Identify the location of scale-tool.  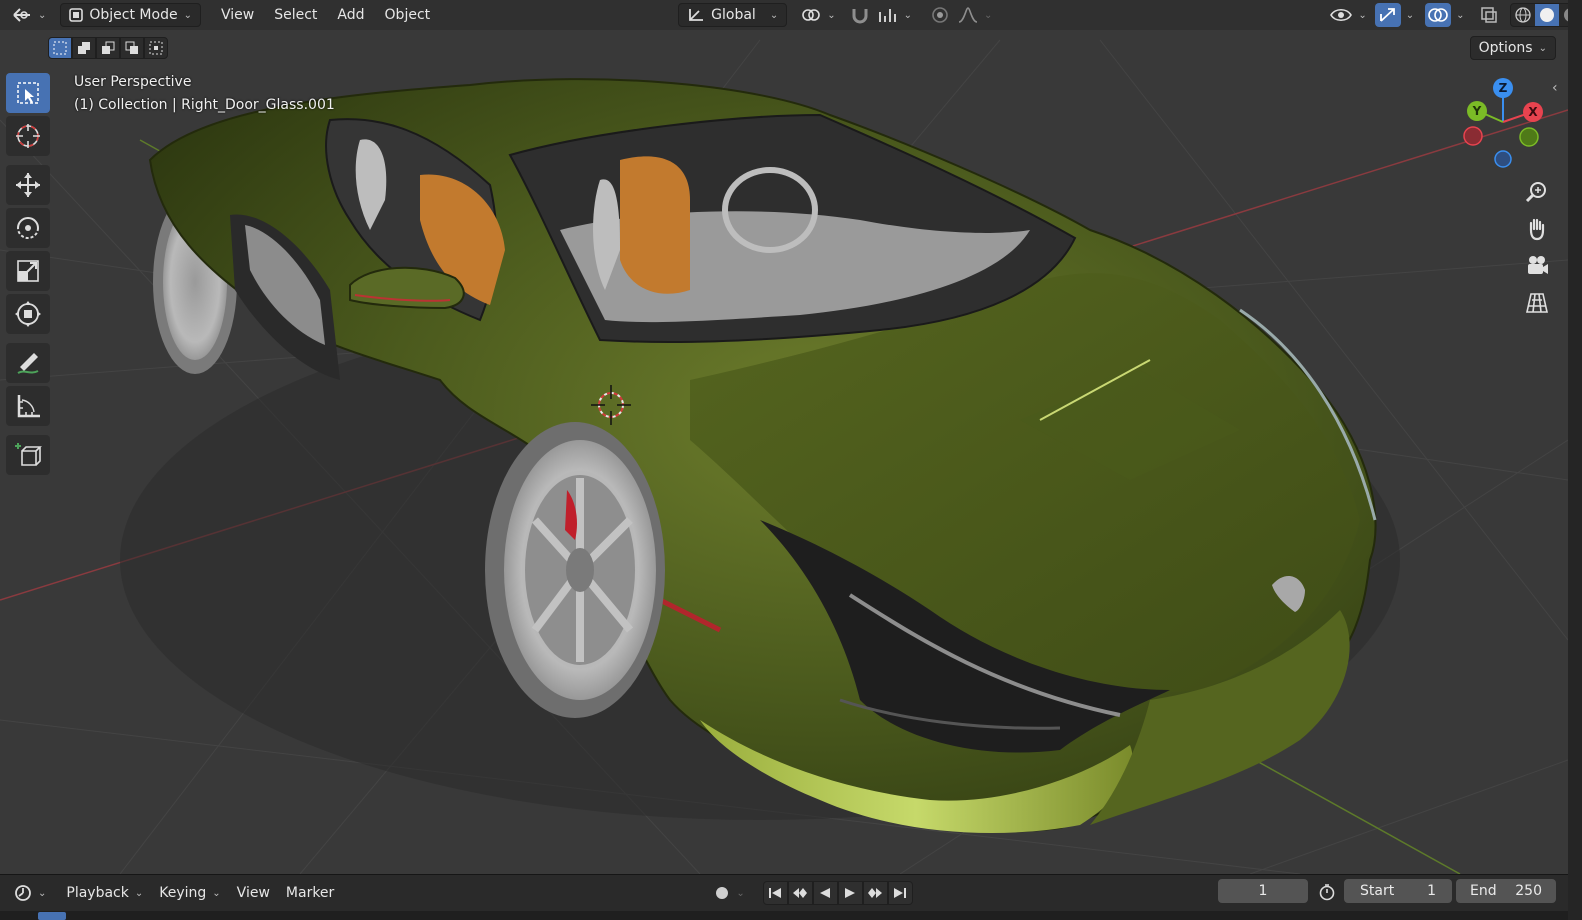
(28, 271).